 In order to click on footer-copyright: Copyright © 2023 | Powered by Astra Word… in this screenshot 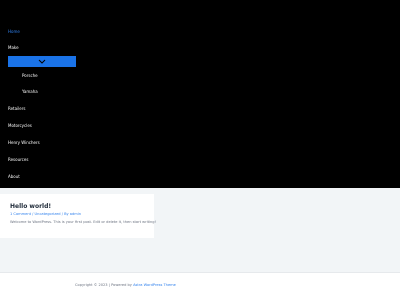, I will do `click(125, 285)`.